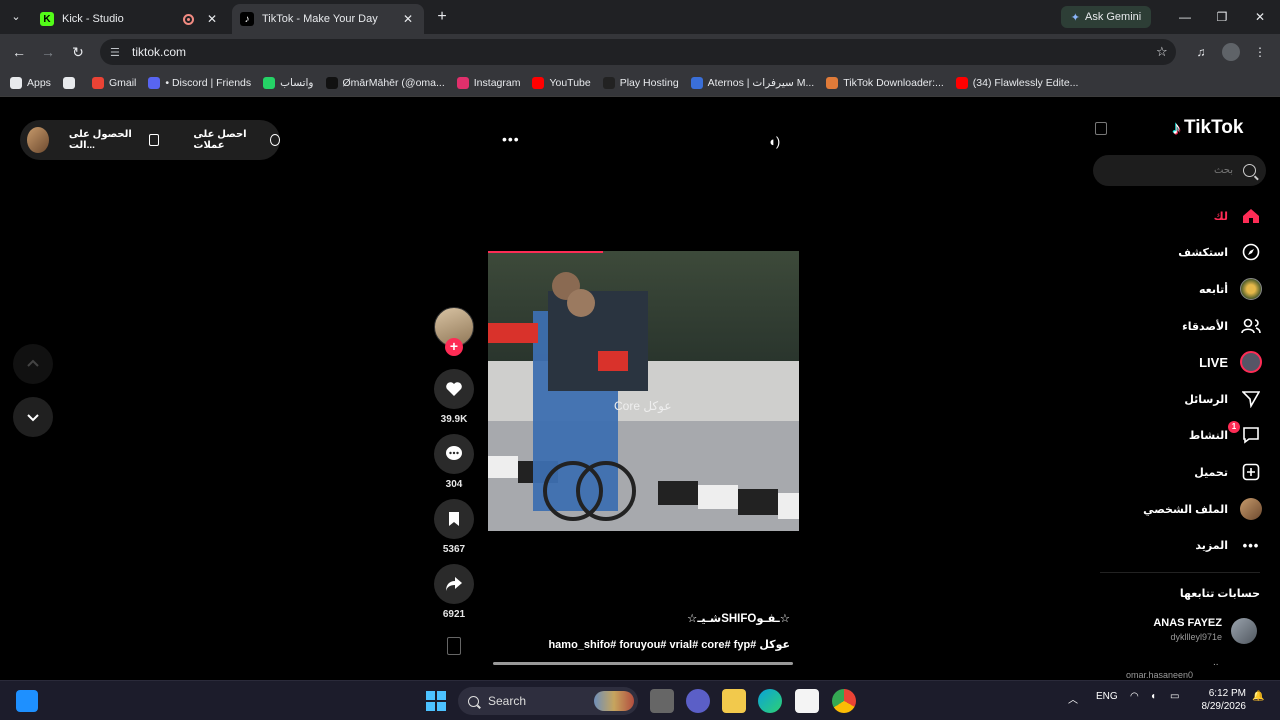  What do you see at coordinates (774, 141) in the screenshot?
I see `volume-icon: ◖)` at bounding box center [774, 141].